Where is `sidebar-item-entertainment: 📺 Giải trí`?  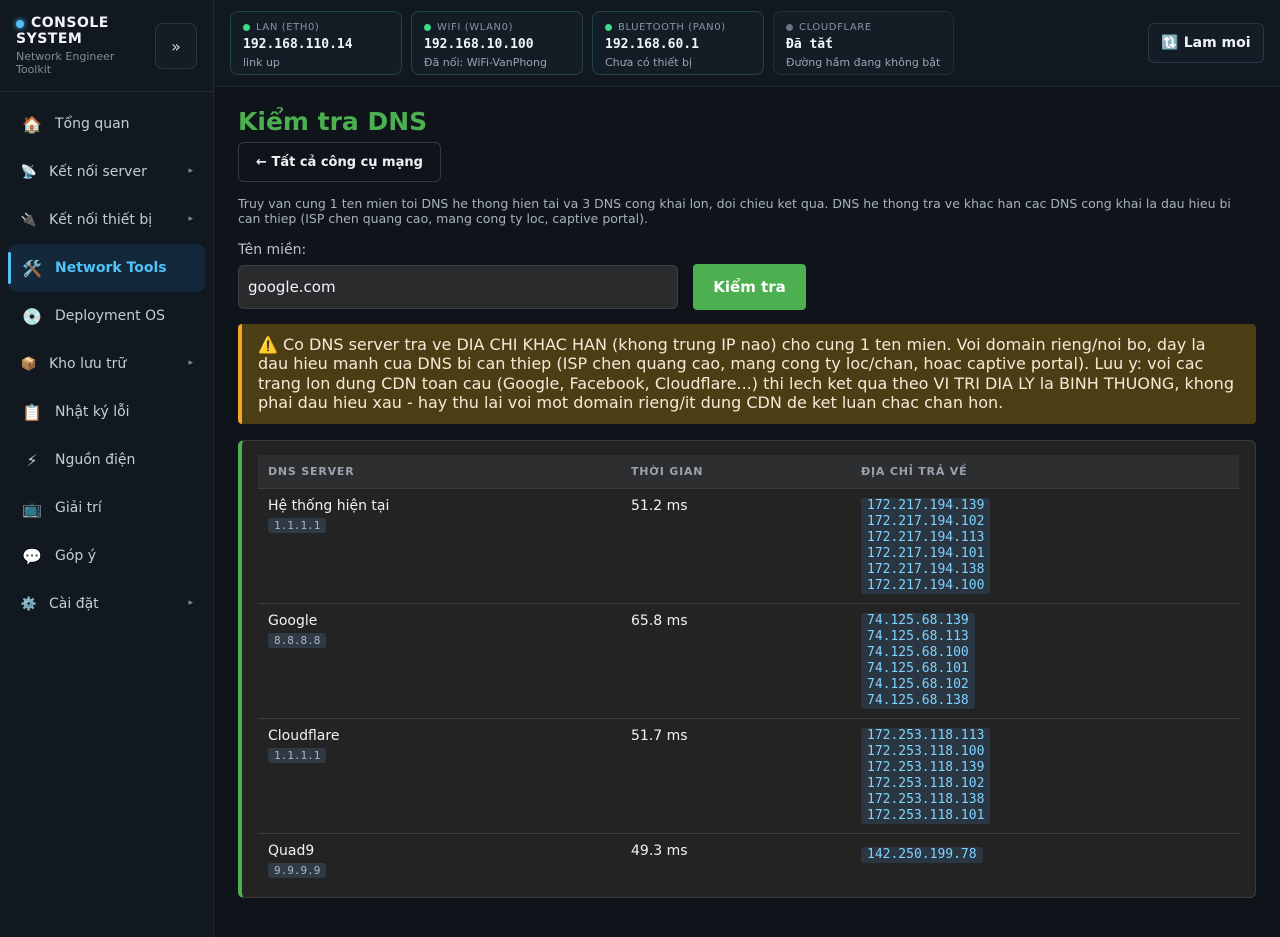
sidebar-item-entertainment: 📺 Giải trí is located at coordinates (106, 508).